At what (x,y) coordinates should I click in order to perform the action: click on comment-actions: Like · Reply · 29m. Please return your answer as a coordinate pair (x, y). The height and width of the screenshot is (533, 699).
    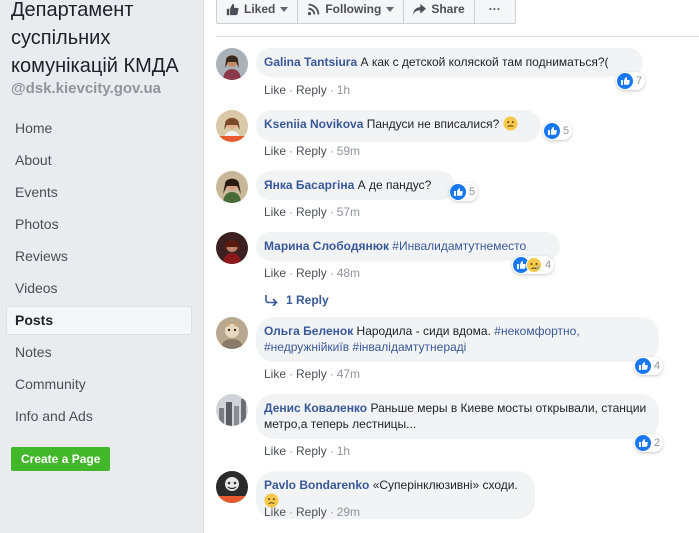
    Looking at the image, I should click on (312, 512).